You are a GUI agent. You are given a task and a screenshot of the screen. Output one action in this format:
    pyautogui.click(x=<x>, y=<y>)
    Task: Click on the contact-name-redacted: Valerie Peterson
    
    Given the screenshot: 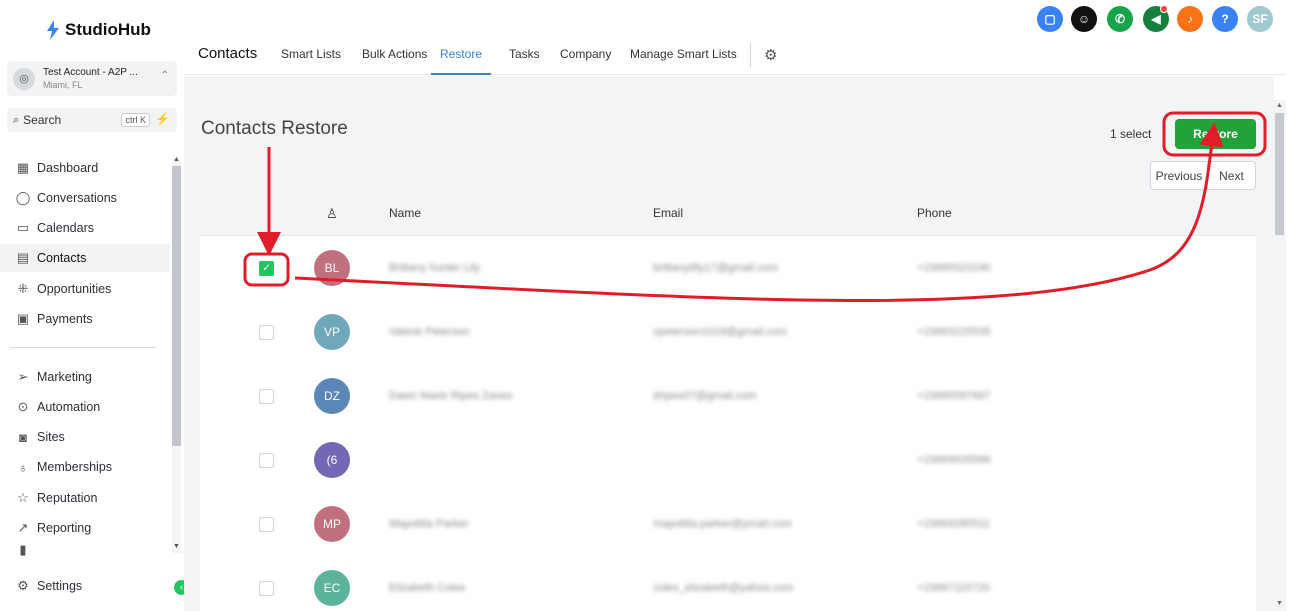 What is the action you would take?
    pyautogui.click(x=429, y=332)
    